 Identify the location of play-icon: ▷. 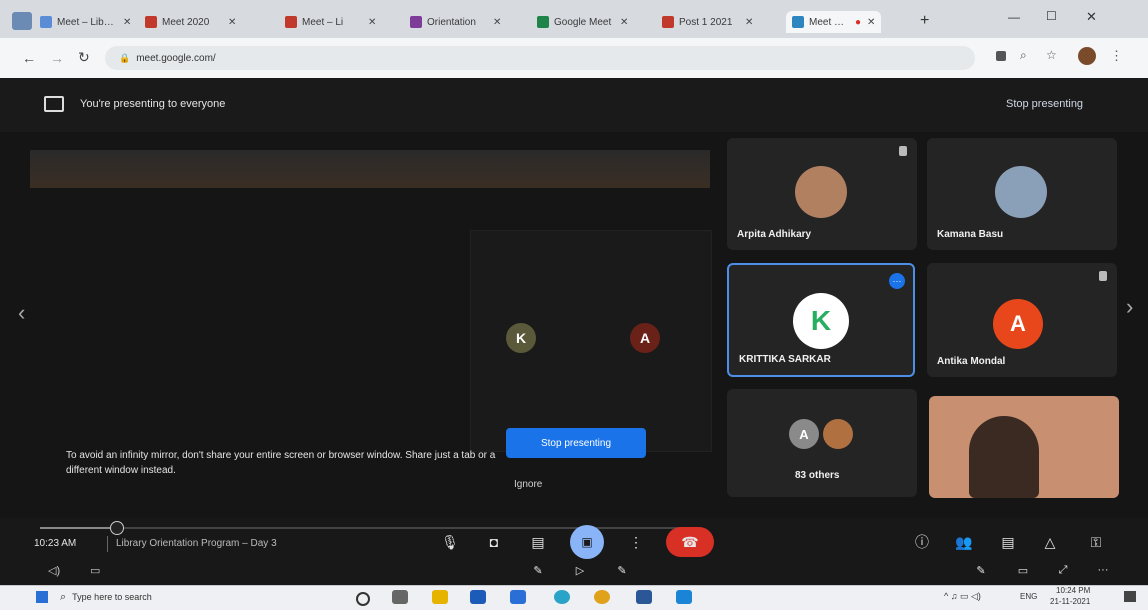
(580, 570).